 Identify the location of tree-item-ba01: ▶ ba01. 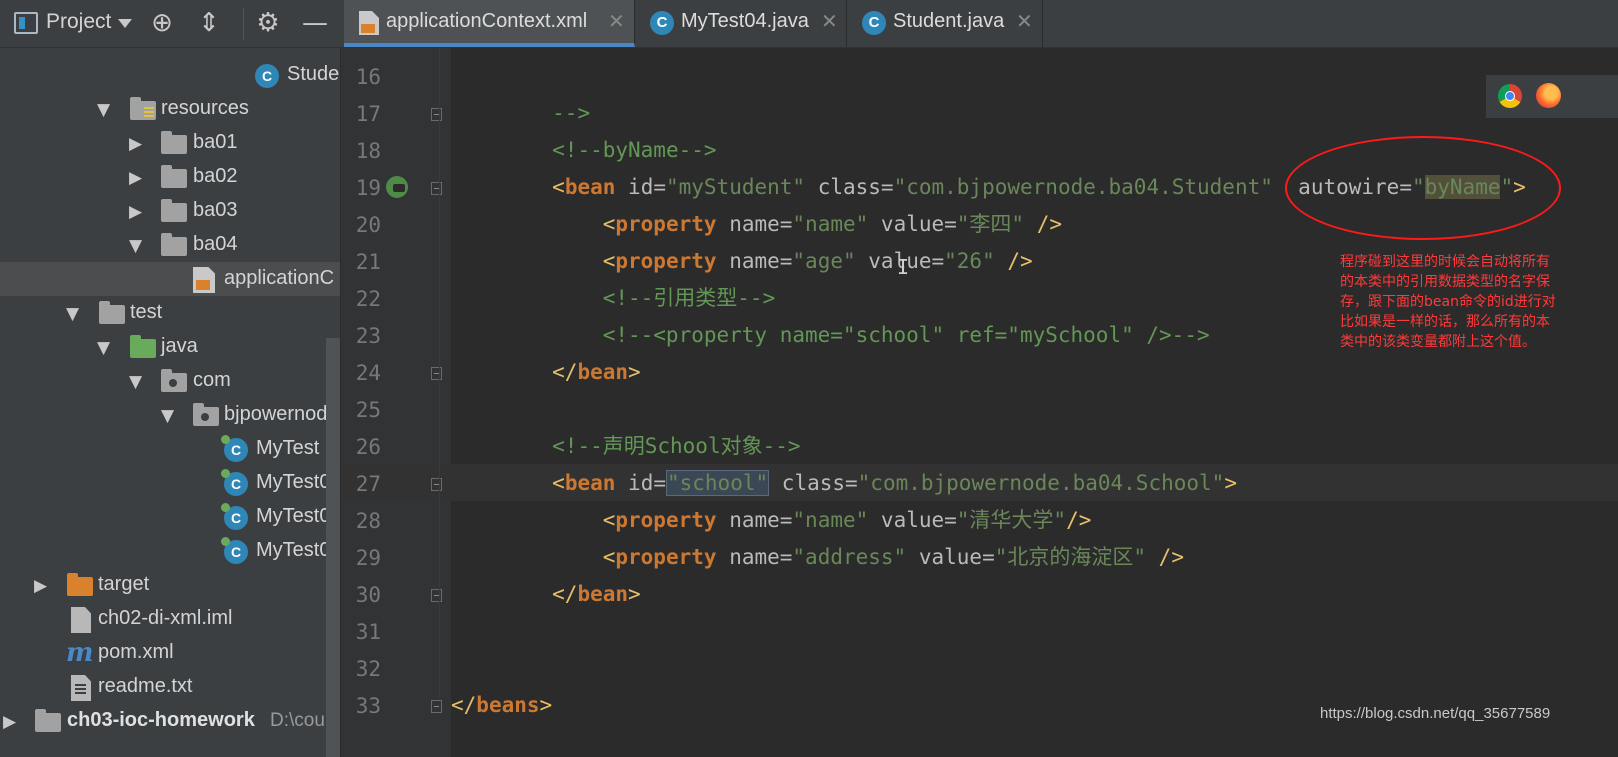
(170, 143).